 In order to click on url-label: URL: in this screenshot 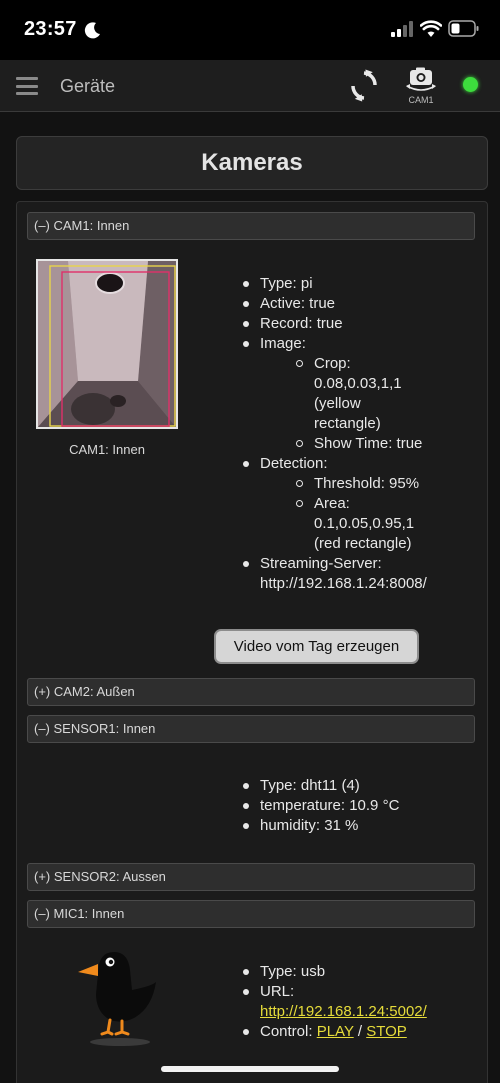, I will do `click(277, 991)`.